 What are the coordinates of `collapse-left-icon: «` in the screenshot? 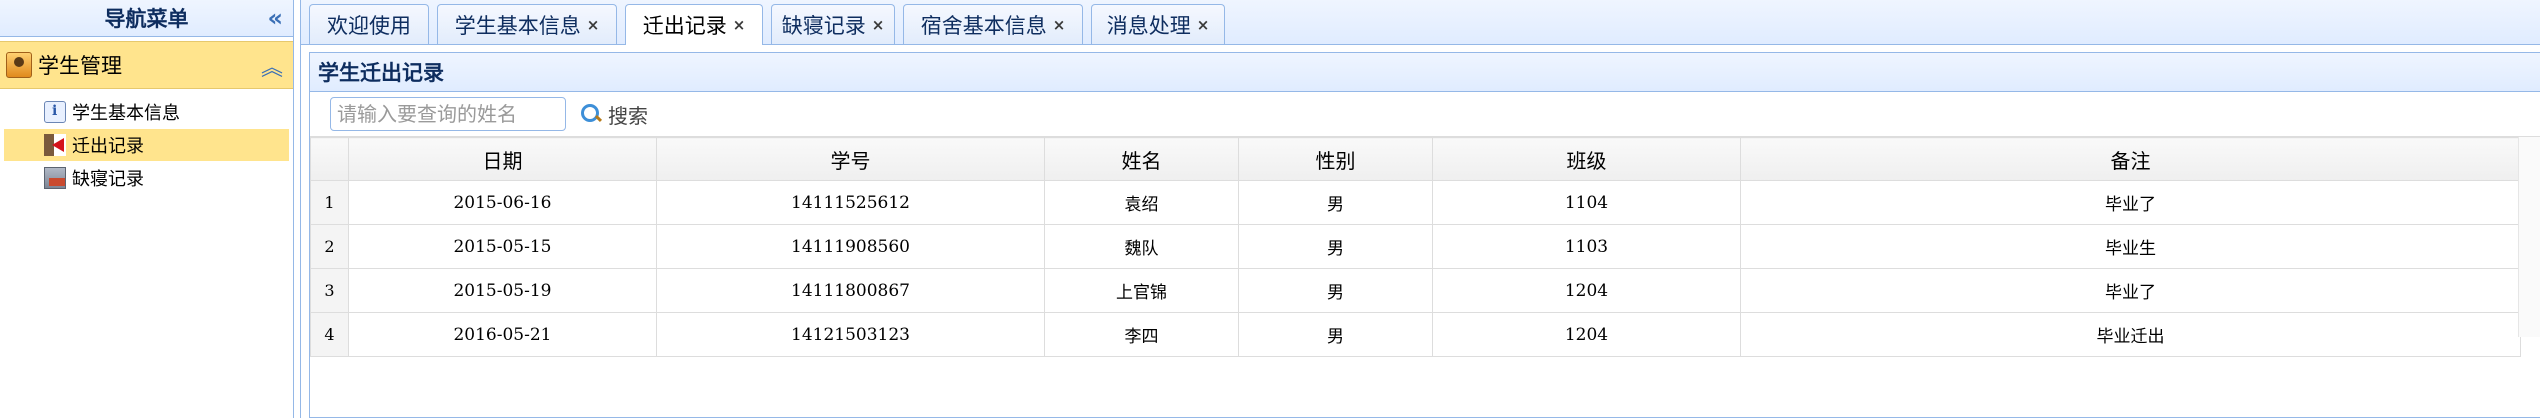 It's located at (275, 18).